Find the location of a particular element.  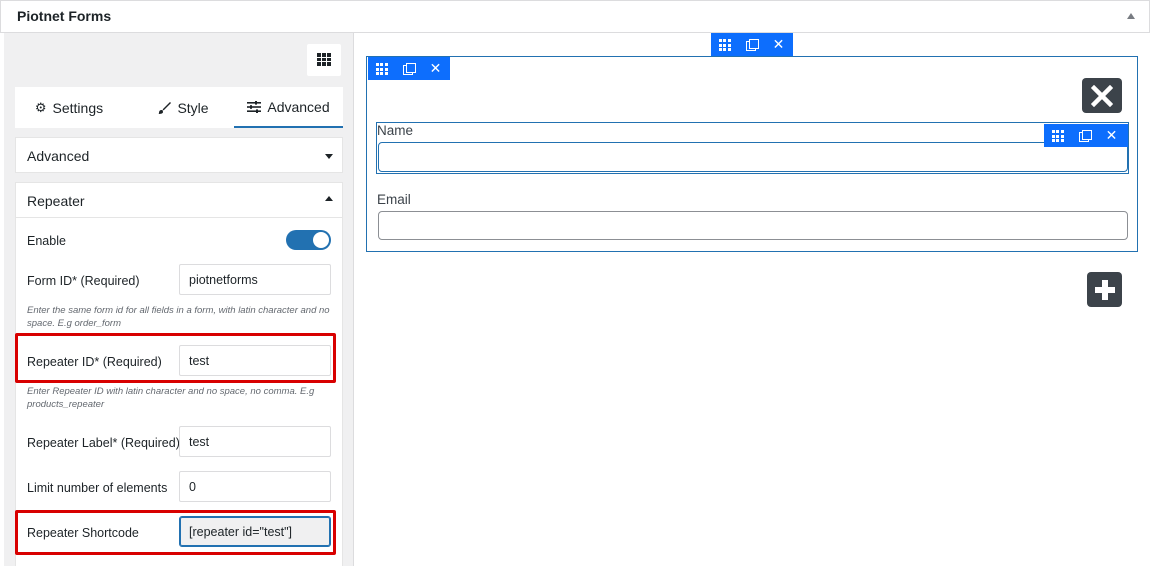

duplicate-button is located at coordinates (751, 44).